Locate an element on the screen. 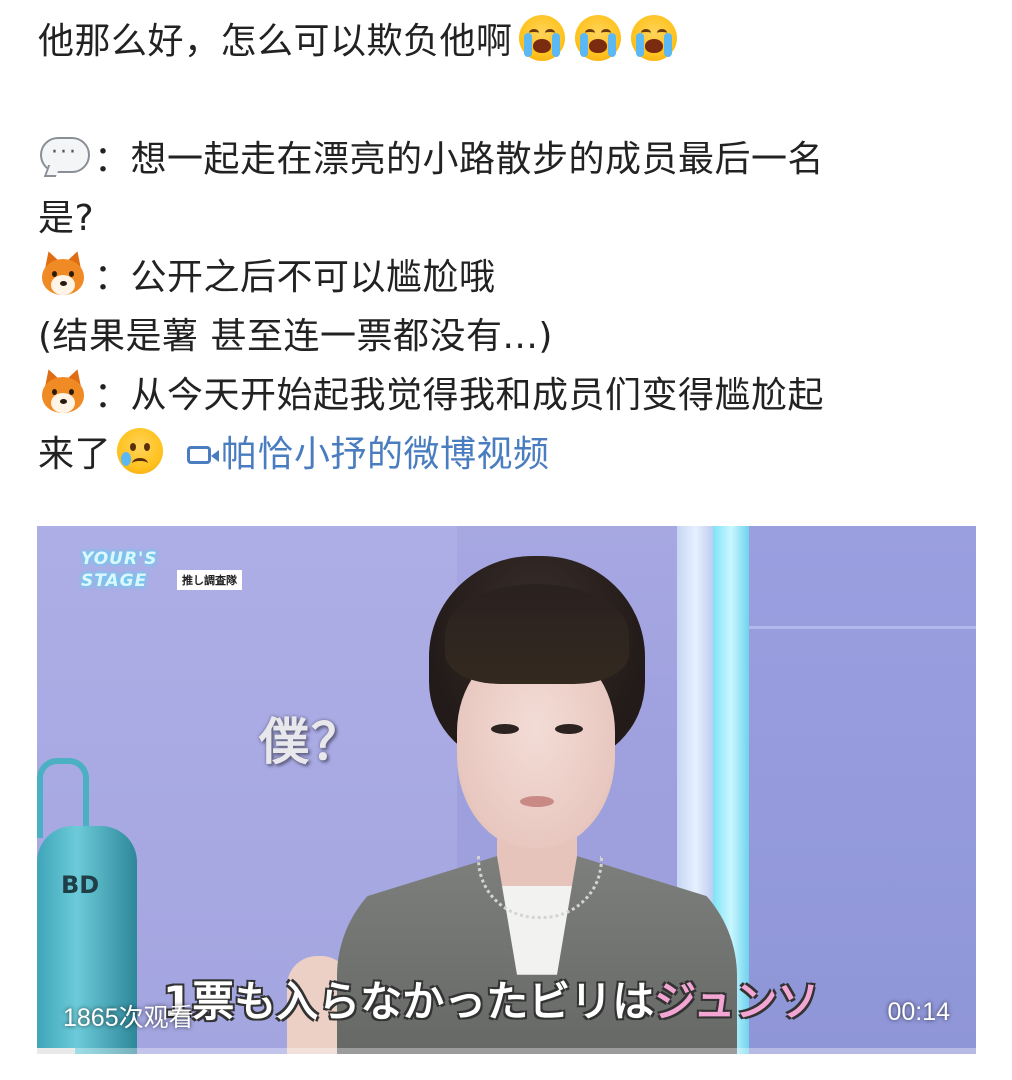 This screenshot has height=1080, width=1012. show-logo-line-1: YOUR'S is located at coordinates (119, 559).